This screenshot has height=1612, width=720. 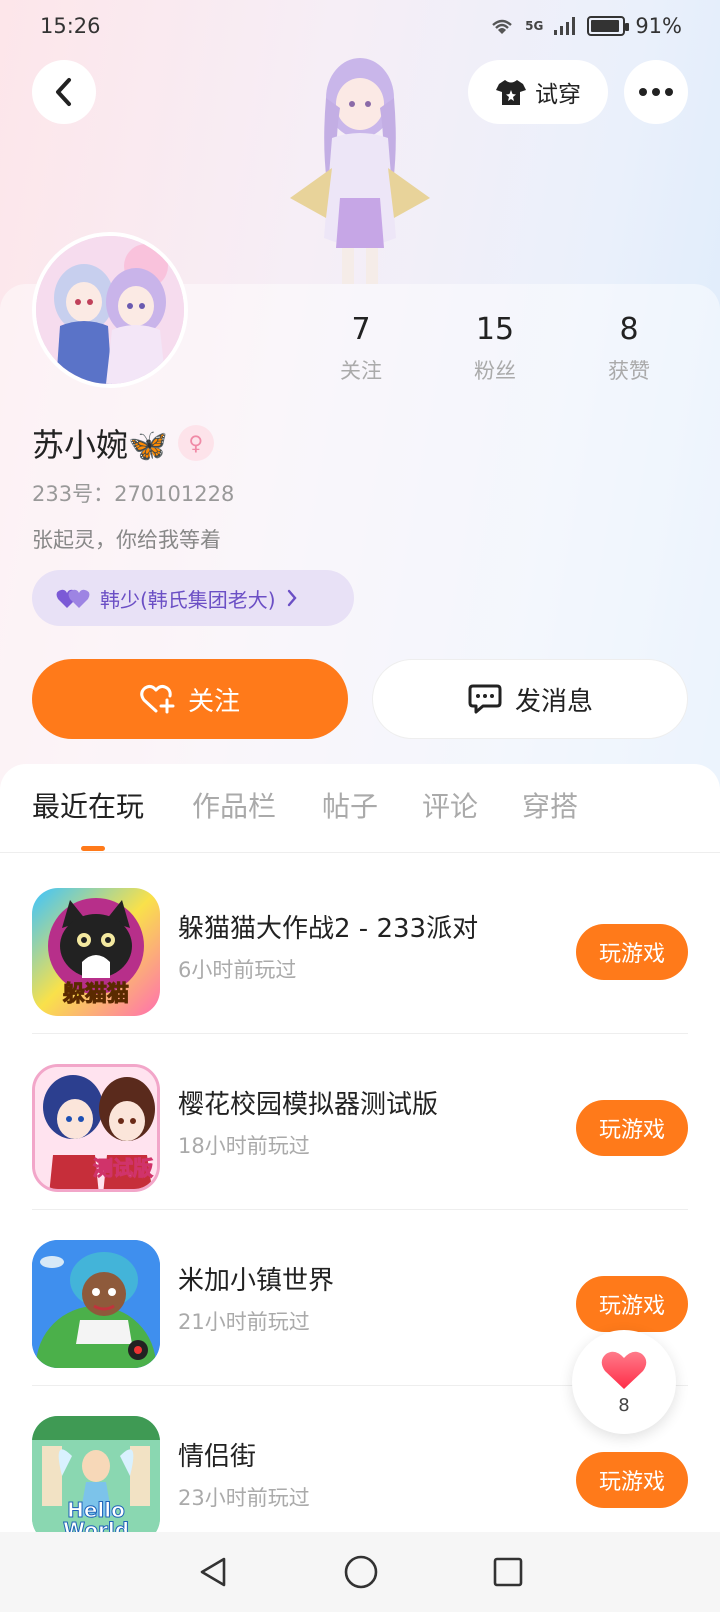 I want to click on avatar-3d-figure, so click(x=360, y=168).